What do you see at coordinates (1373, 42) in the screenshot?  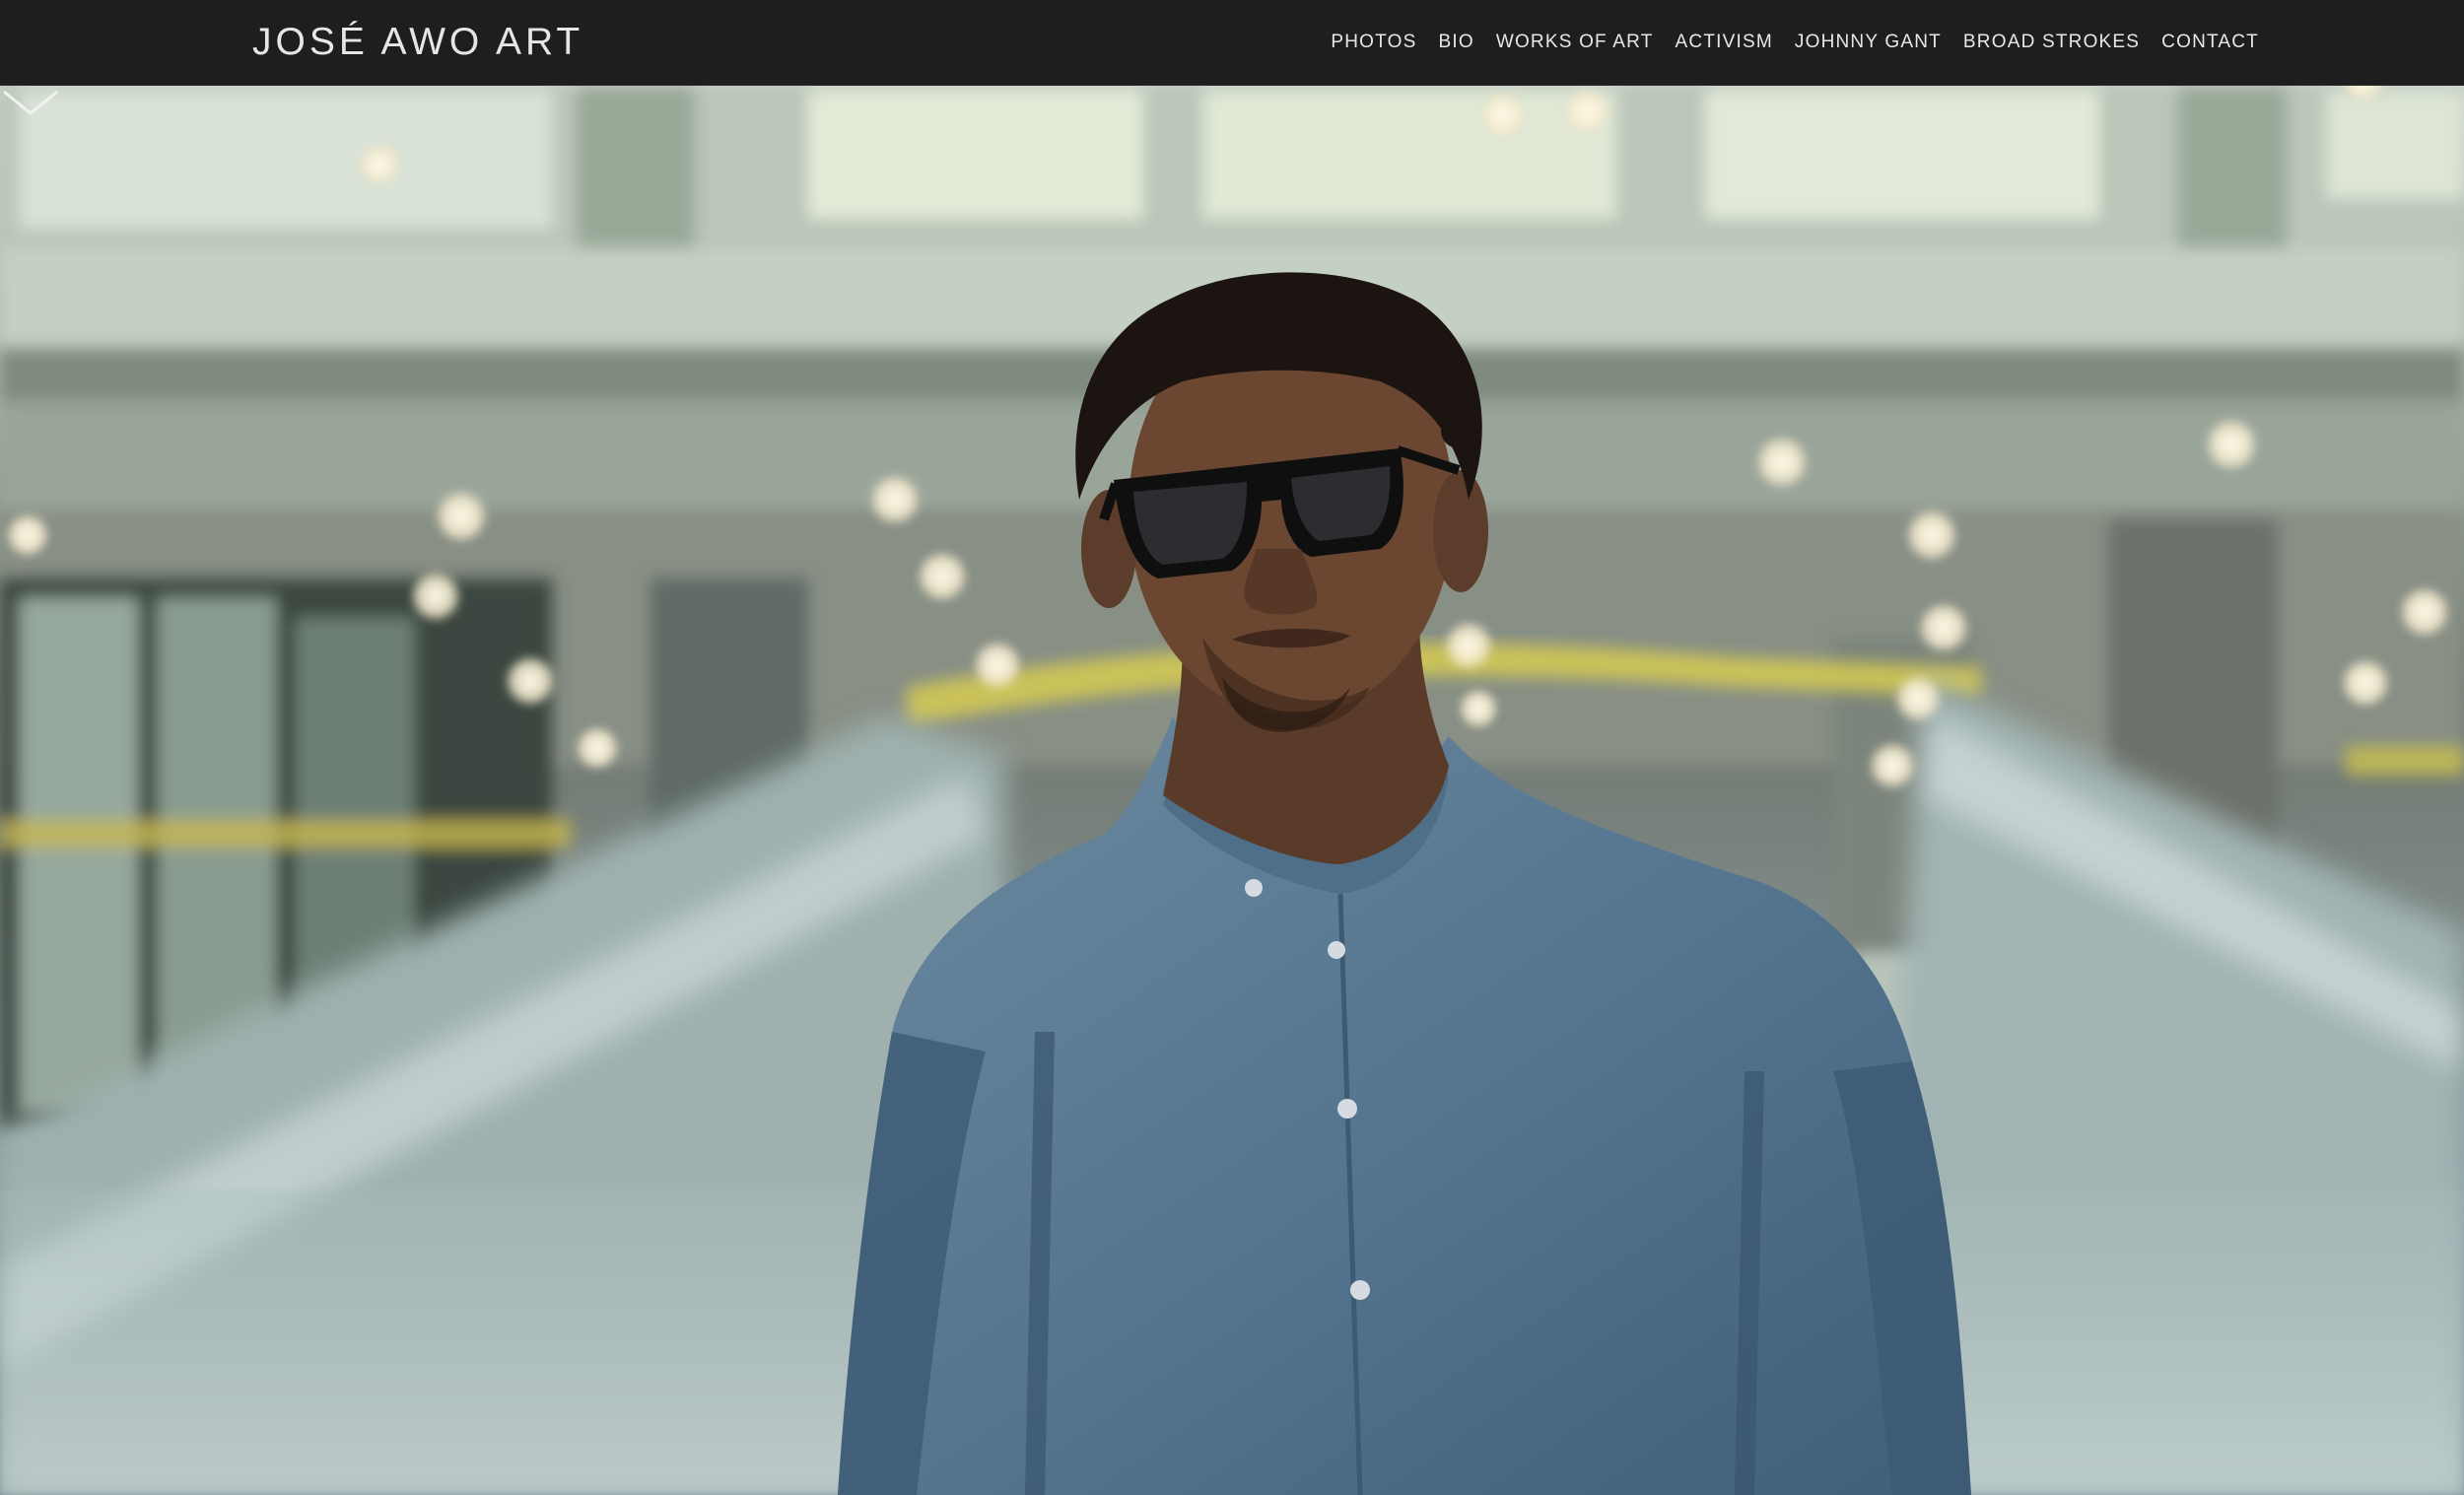 I see `nav-item-photos: PHOTOS` at bounding box center [1373, 42].